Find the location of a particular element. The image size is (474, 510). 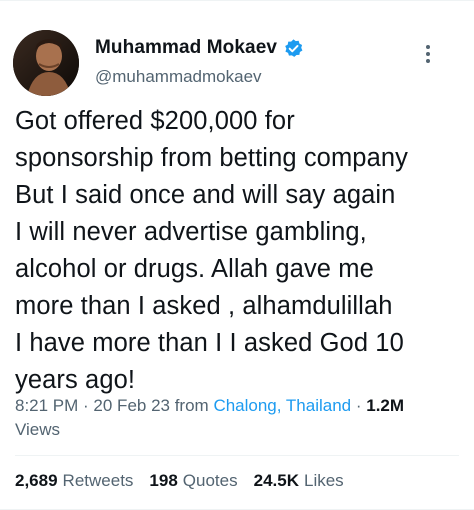

quotes-stat: 198 Quotes is located at coordinates (193, 481).